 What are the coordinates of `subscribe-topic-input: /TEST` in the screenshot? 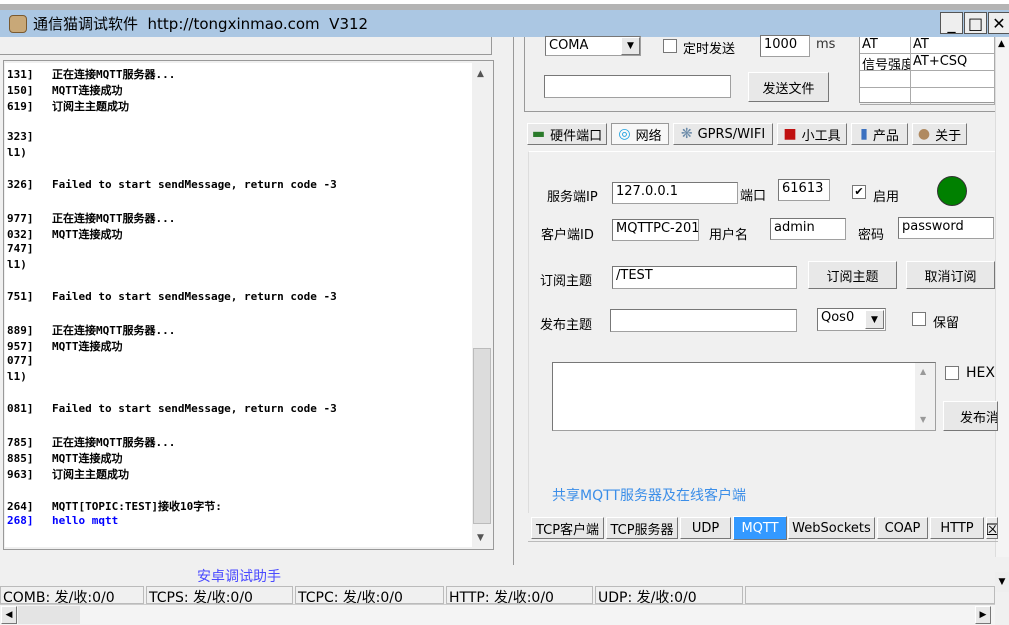 It's located at (704, 277).